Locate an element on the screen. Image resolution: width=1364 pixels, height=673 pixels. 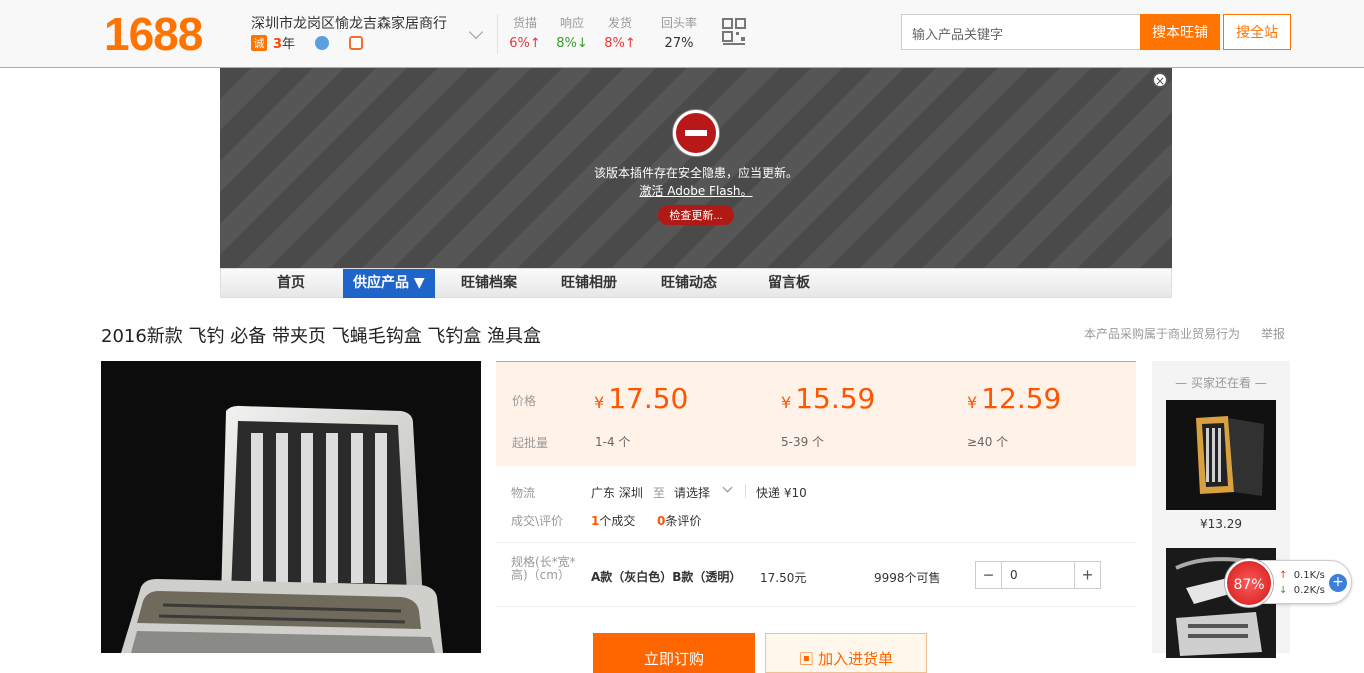
network-speed-widget: 87% ↑ 0.1K/s ↓ 0.2K/s + is located at coordinates (1288, 583).